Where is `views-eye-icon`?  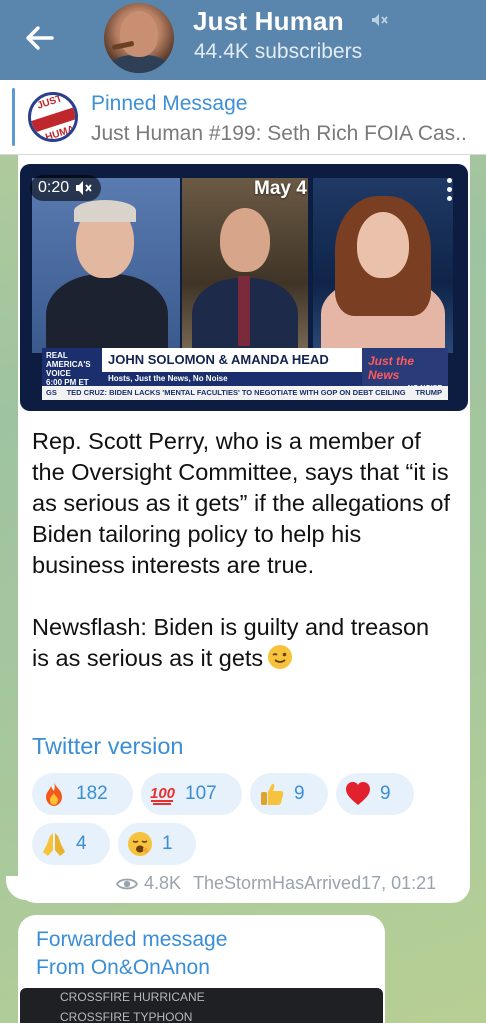
views-eye-icon is located at coordinates (127, 883).